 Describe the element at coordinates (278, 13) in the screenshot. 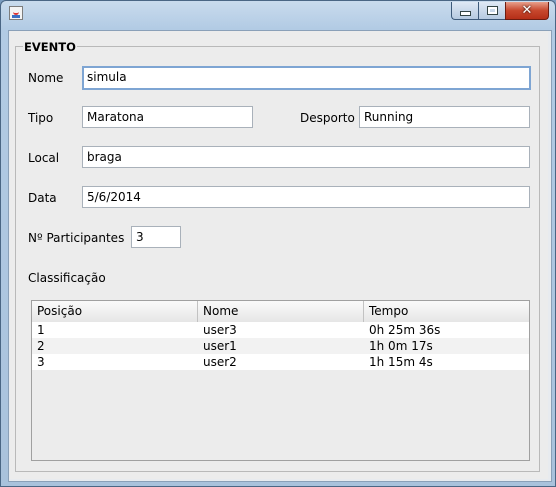

I see `title-bar: ✕` at that location.